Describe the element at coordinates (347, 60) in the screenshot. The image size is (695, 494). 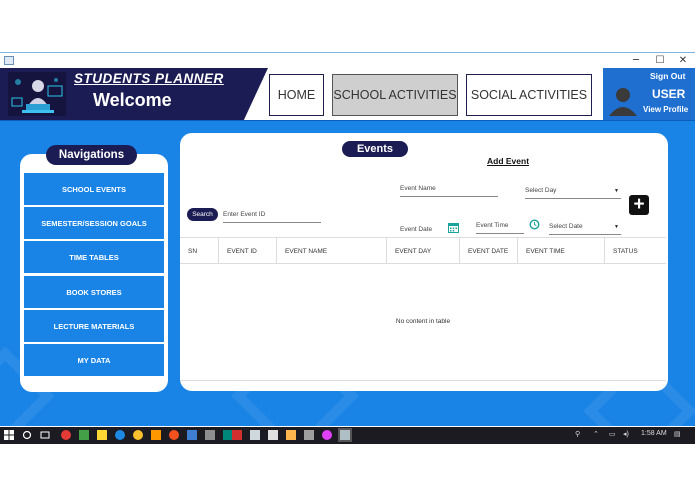
I see `window-titlebar: ─ ☐ ✕` at that location.